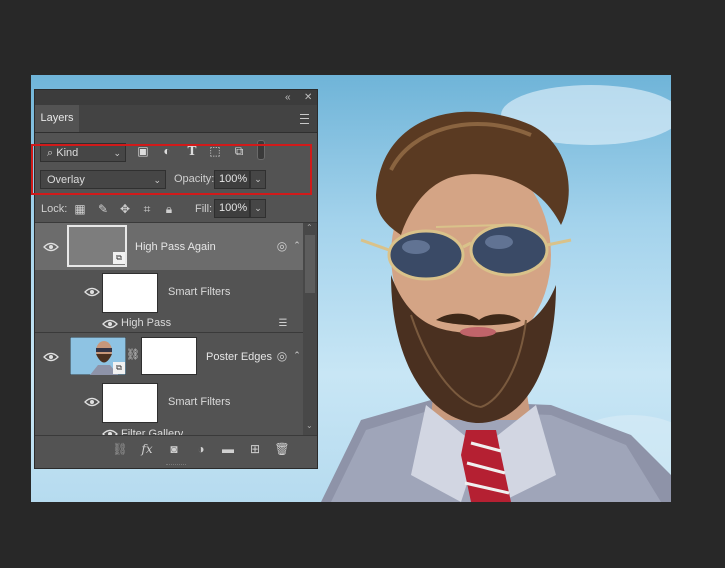  I want to click on layers-bottom-toolbar: ⛓ fx ◙ ◑ ▬ ⊞ 🗑︎, so click(176, 449).